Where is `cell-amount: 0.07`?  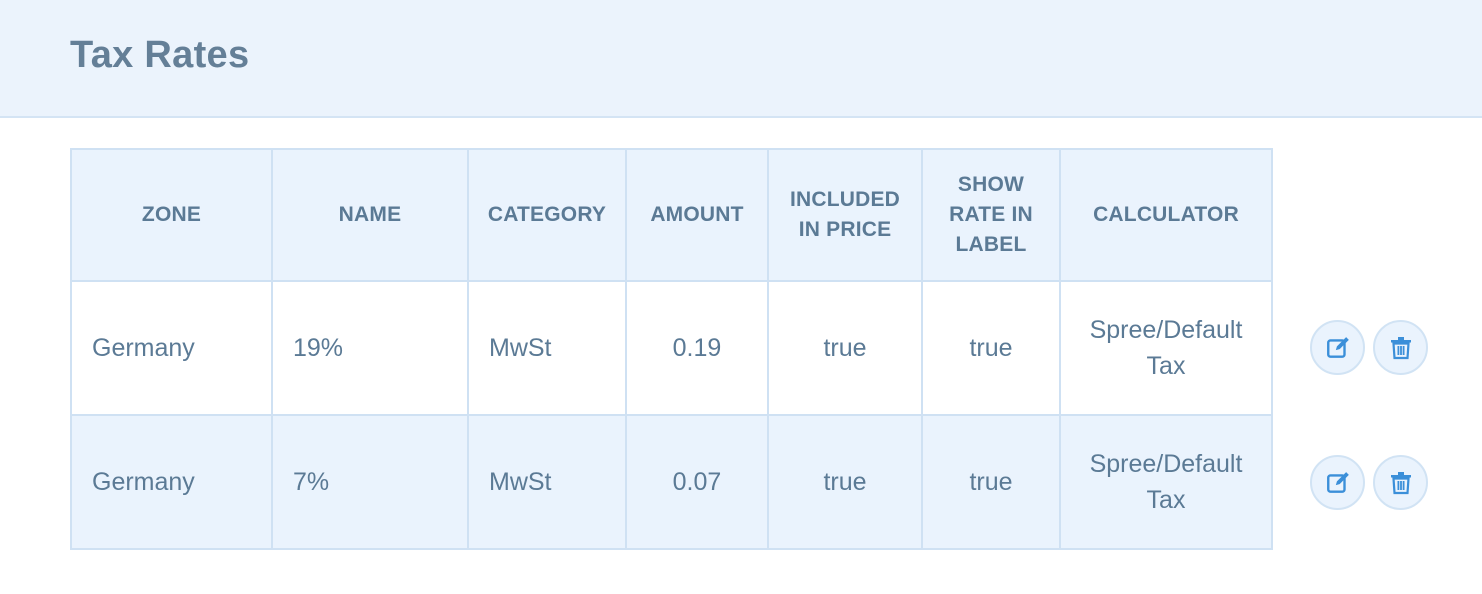 cell-amount: 0.07 is located at coordinates (697, 482).